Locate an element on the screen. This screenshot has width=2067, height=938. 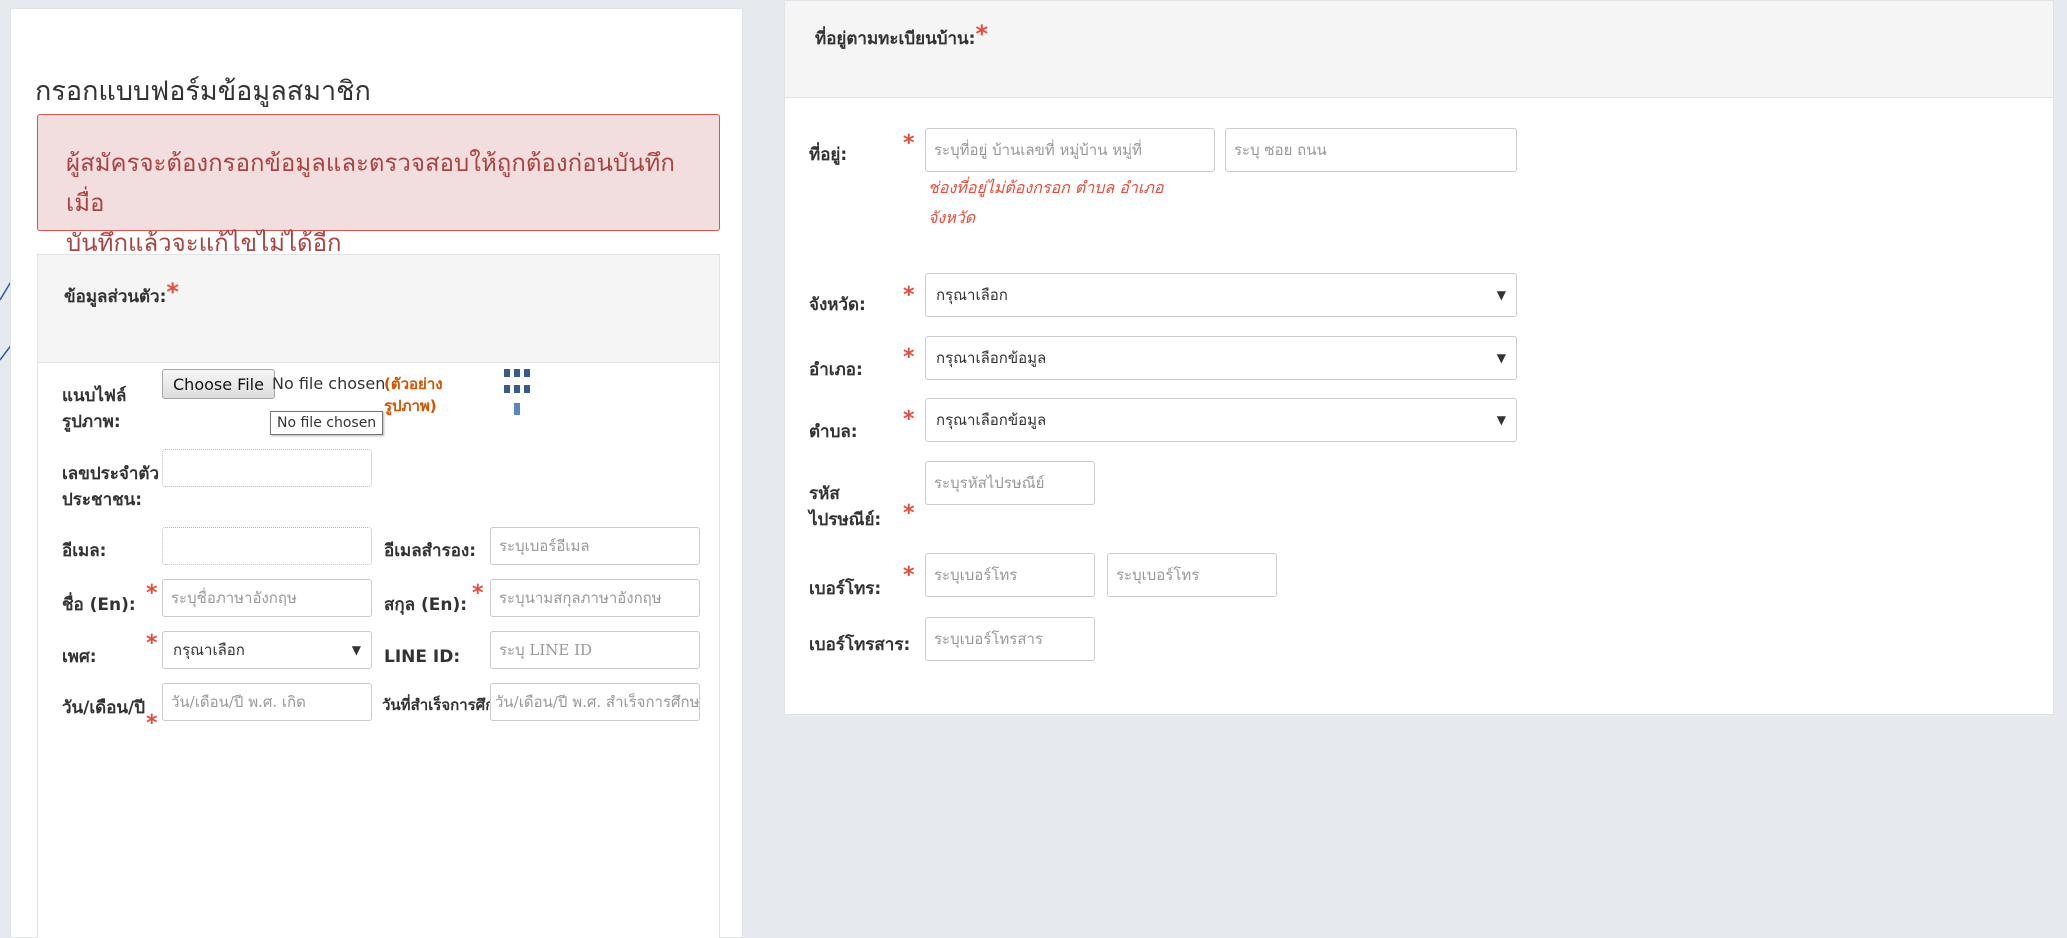
address-label: ที่อยู่: is located at coordinates (828, 155).